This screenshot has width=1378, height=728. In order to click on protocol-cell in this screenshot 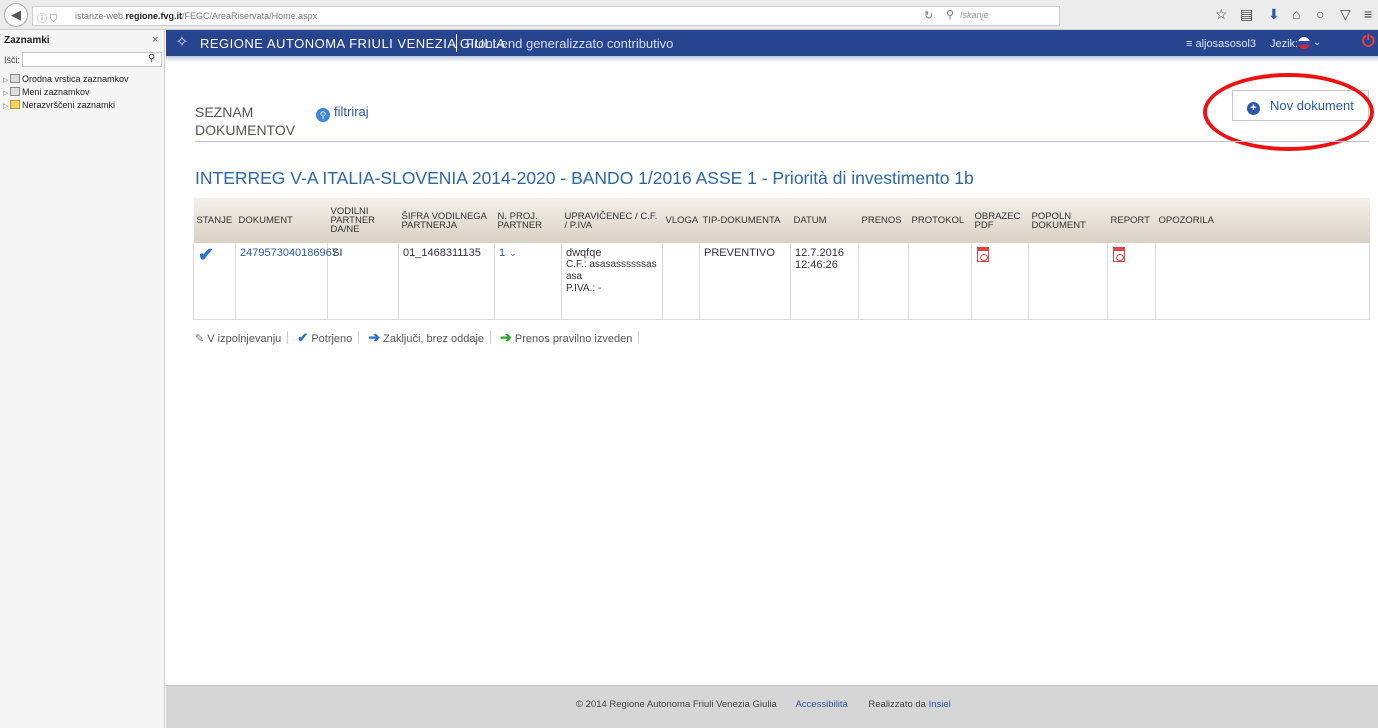, I will do `click(940, 281)`.